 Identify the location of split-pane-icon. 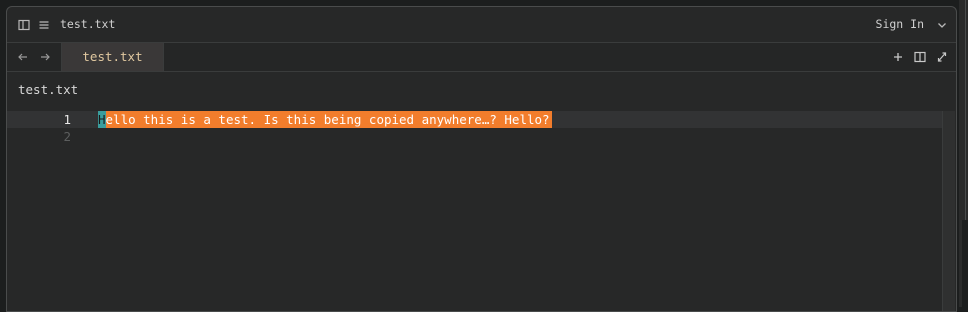
(920, 57).